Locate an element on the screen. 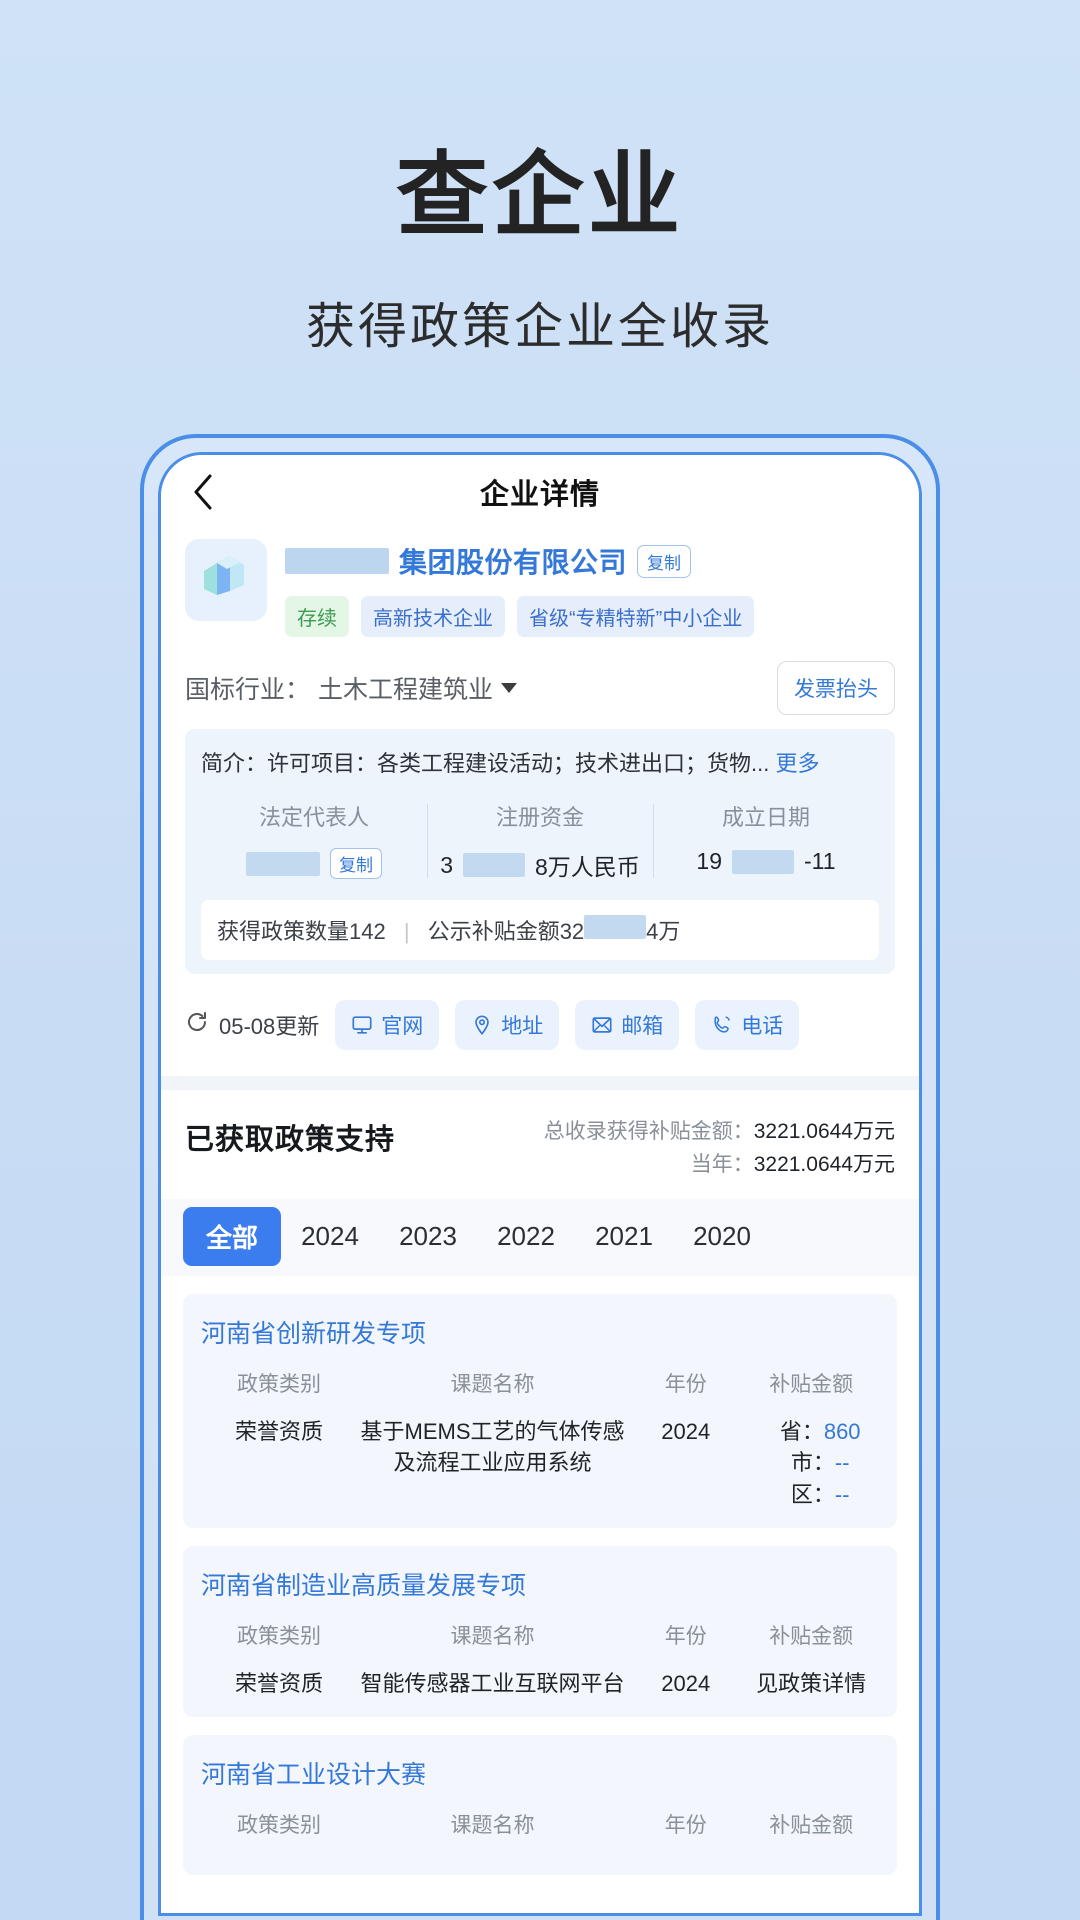 The width and height of the screenshot is (1080, 1920). amount-city: 市：-- is located at coordinates (820, 1462).